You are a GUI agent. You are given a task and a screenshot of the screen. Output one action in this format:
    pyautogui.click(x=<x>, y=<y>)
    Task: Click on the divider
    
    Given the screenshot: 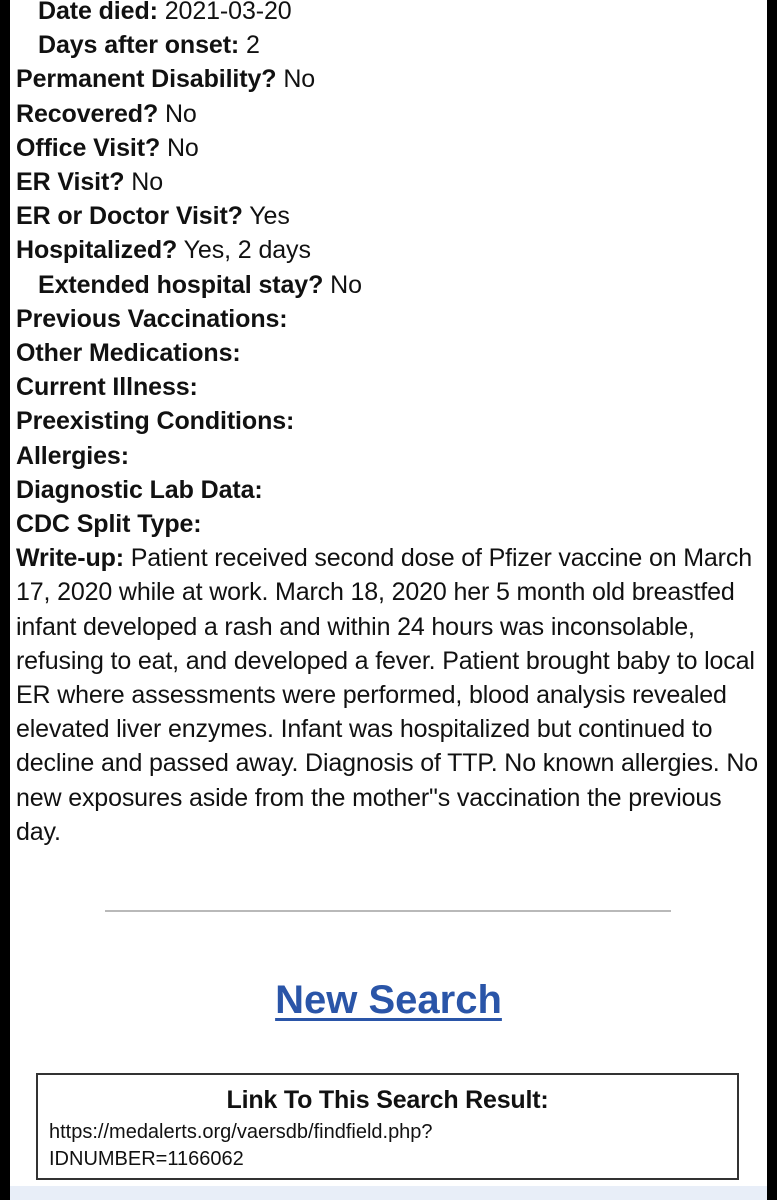 What is the action you would take?
    pyautogui.click(x=388, y=911)
    